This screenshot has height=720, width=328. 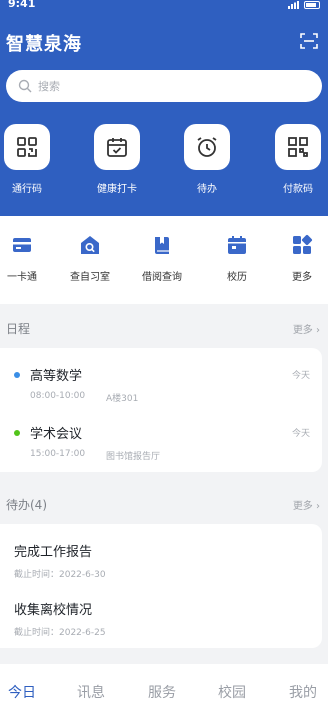 I want to click on service-label: 一卡通, so click(x=22, y=277).